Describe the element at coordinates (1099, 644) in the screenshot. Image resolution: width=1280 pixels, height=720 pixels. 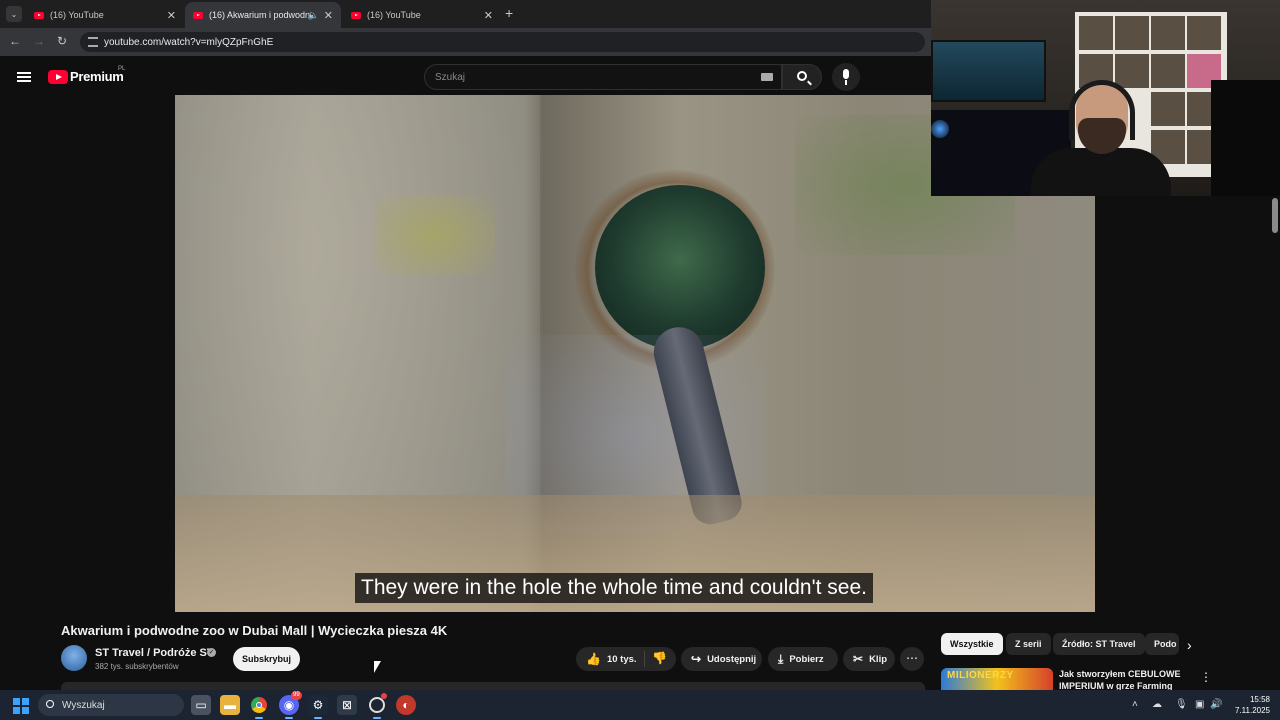
I see `chip-source: Źródło: ST Travel` at that location.